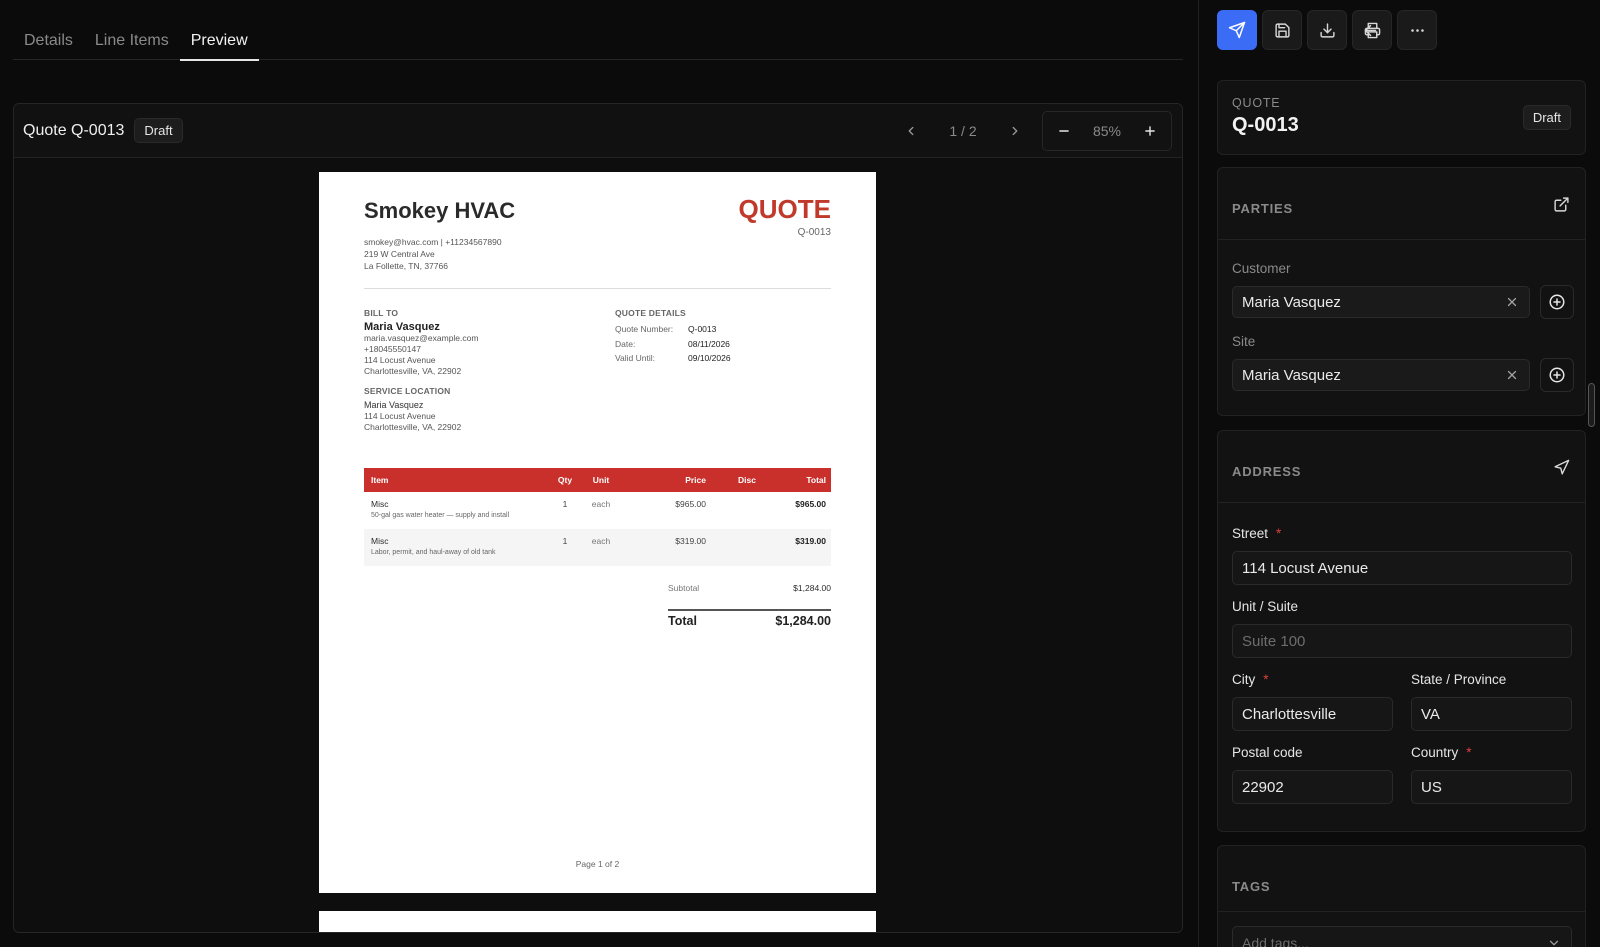  What do you see at coordinates (392, 349) in the screenshot?
I see `bill-to-phone: +18045550147` at bounding box center [392, 349].